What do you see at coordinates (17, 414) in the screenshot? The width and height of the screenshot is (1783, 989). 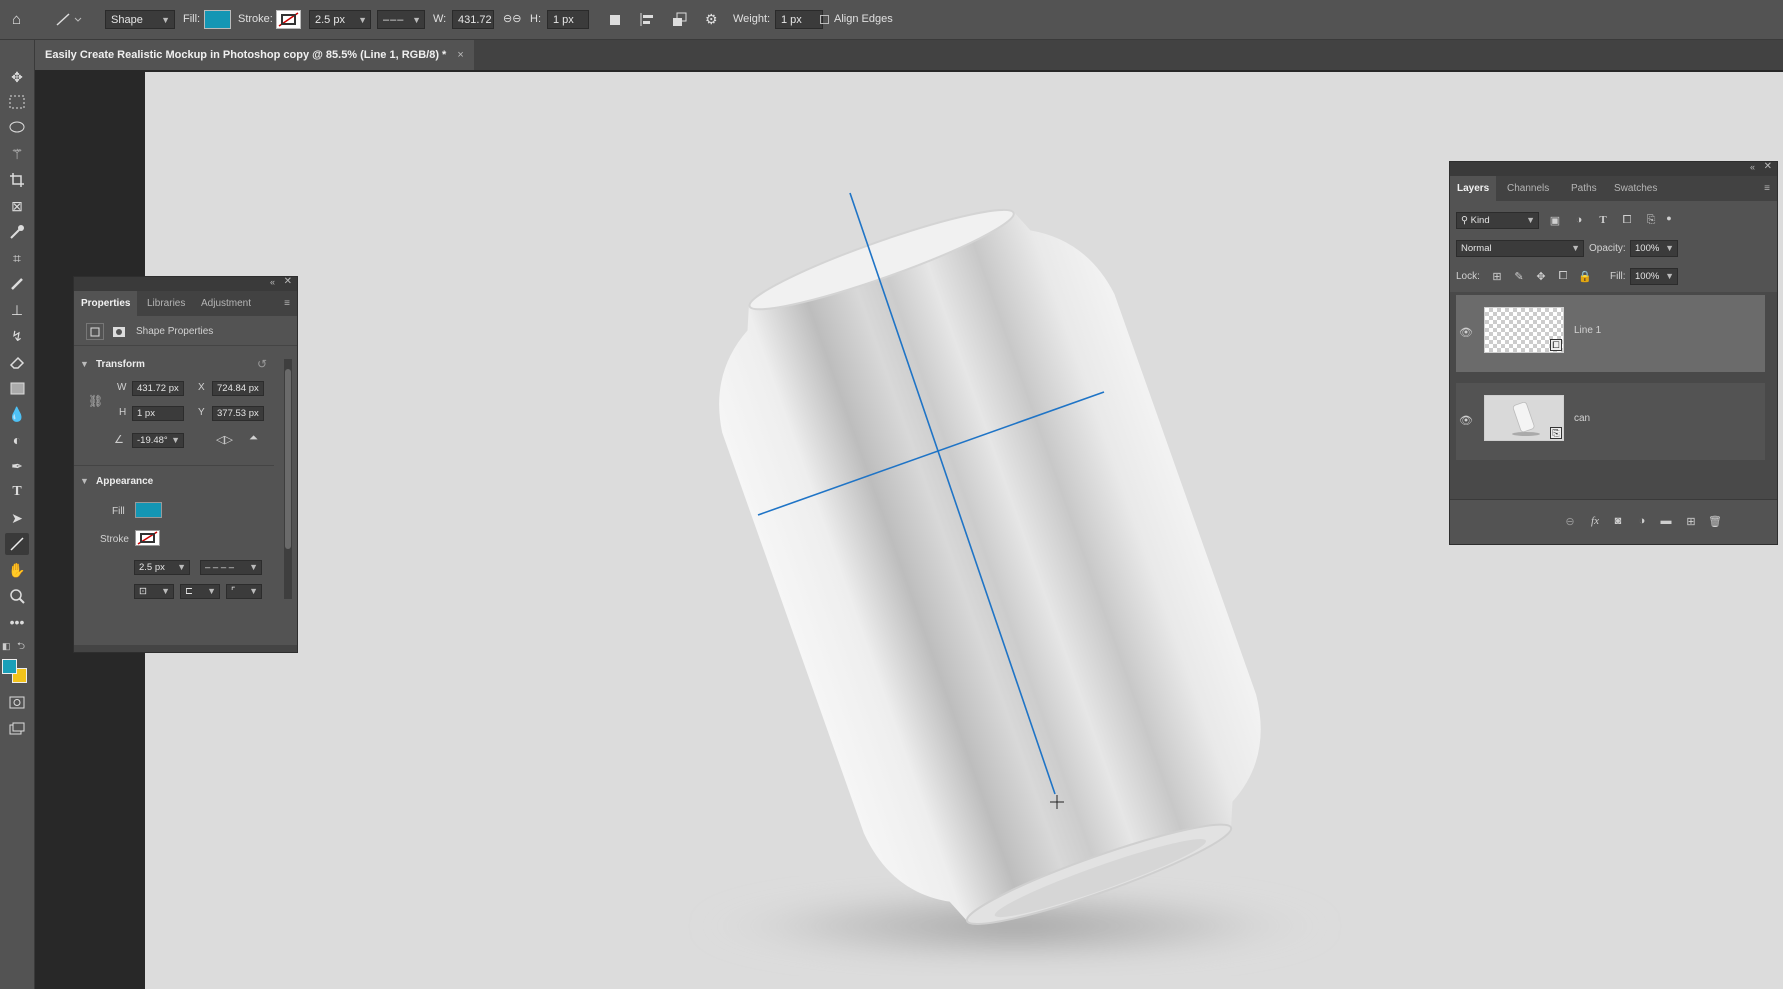 I see `blur-tool-icon: 💧` at bounding box center [17, 414].